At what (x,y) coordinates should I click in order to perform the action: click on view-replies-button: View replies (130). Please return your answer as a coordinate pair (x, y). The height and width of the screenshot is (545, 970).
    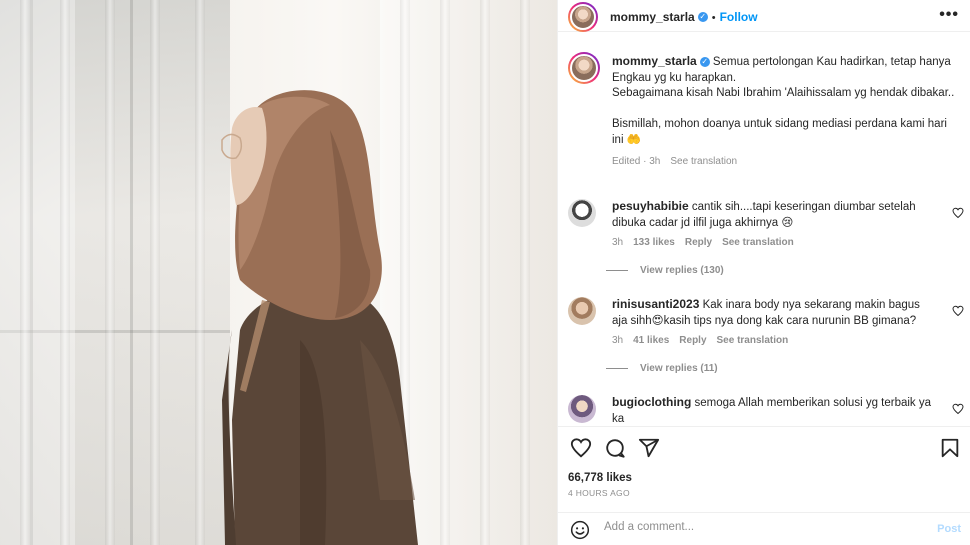
    Looking at the image, I should click on (665, 270).